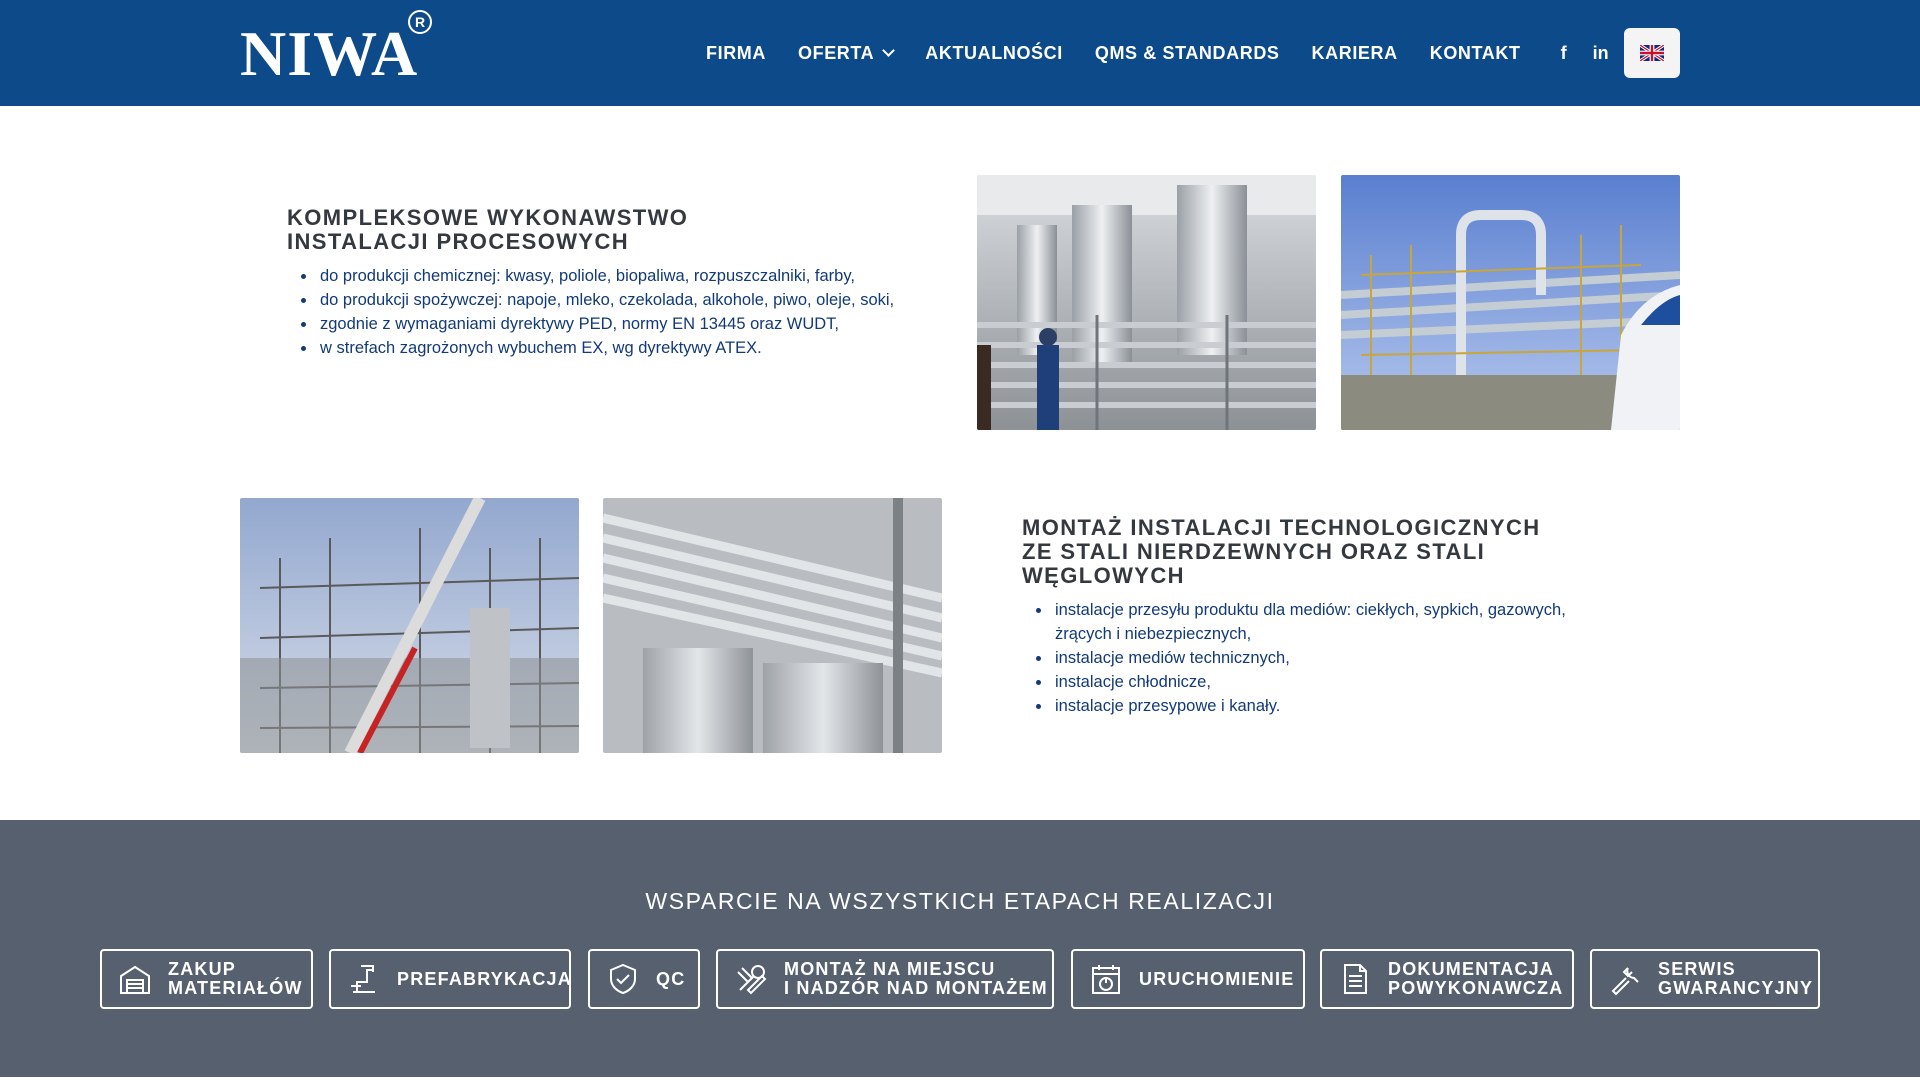  Describe the element at coordinates (488, 217) in the screenshot. I see `section1-title-line1: KOMPLEKSOWE WYKONAWSTWO` at that location.